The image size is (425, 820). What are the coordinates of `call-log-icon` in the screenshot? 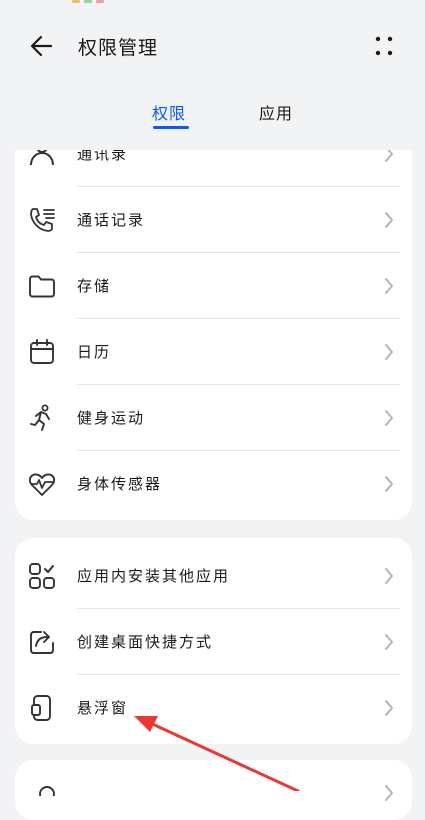 It's located at (42, 220).